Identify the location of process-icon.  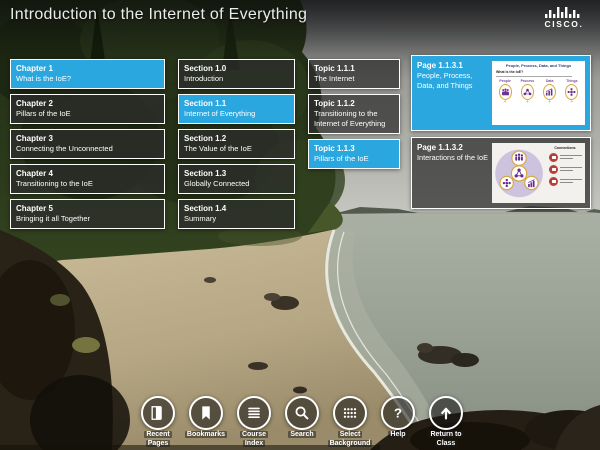
(527, 92).